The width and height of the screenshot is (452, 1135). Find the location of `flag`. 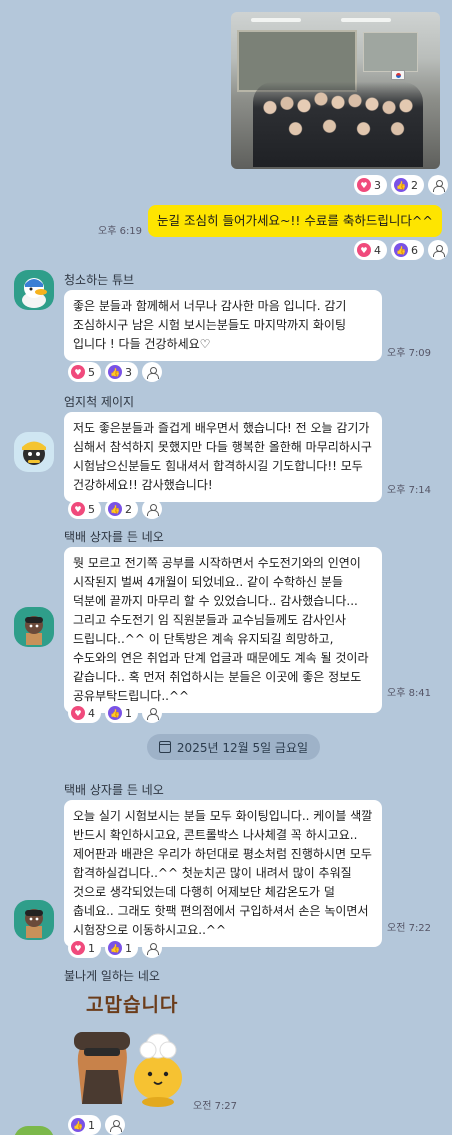

flag is located at coordinates (398, 75).